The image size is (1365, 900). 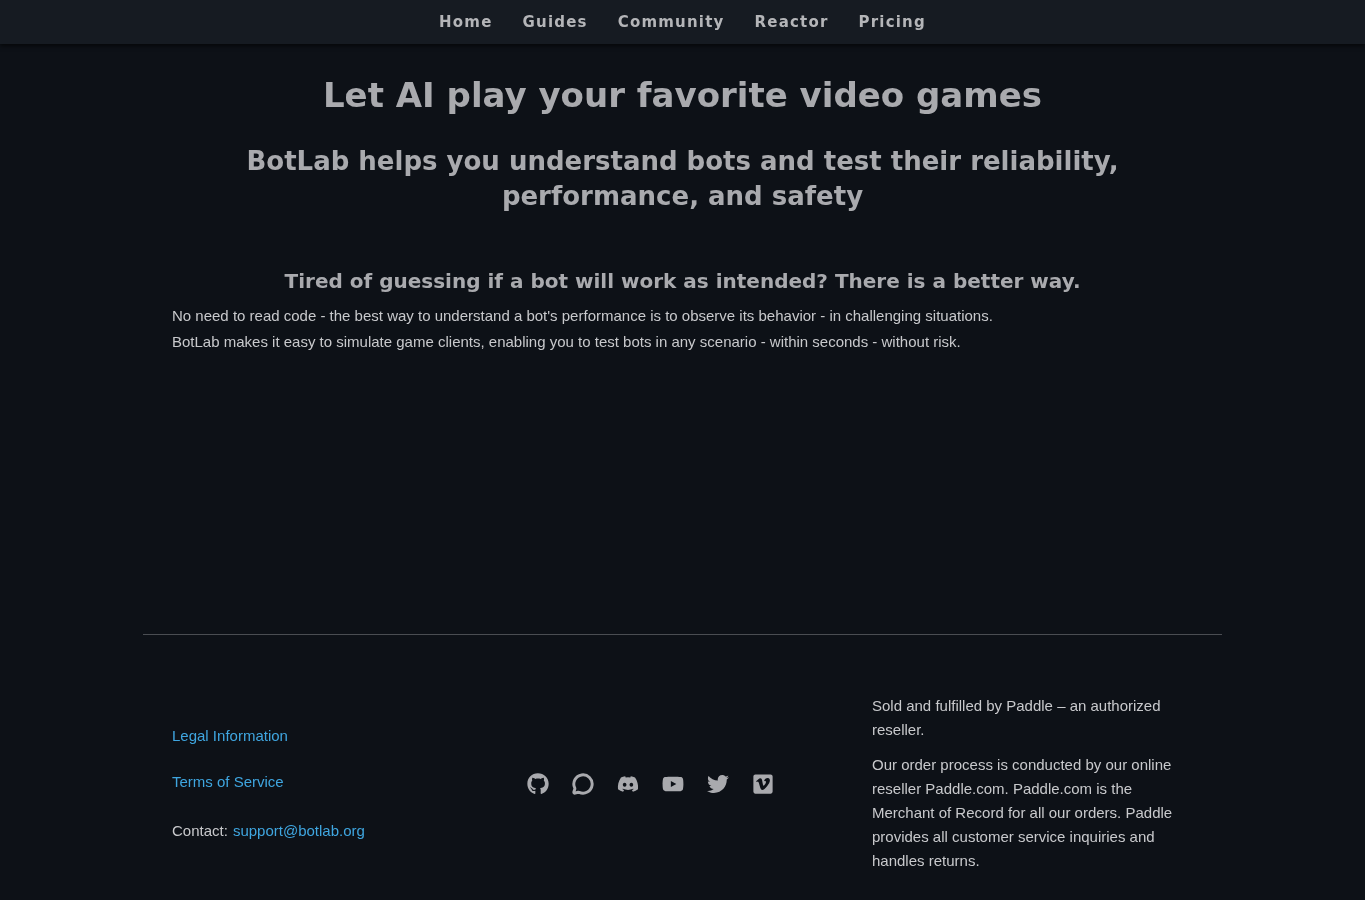 What do you see at coordinates (555, 22) in the screenshot?
I see `nav-link: Guides` at bounding box center [555, 22].